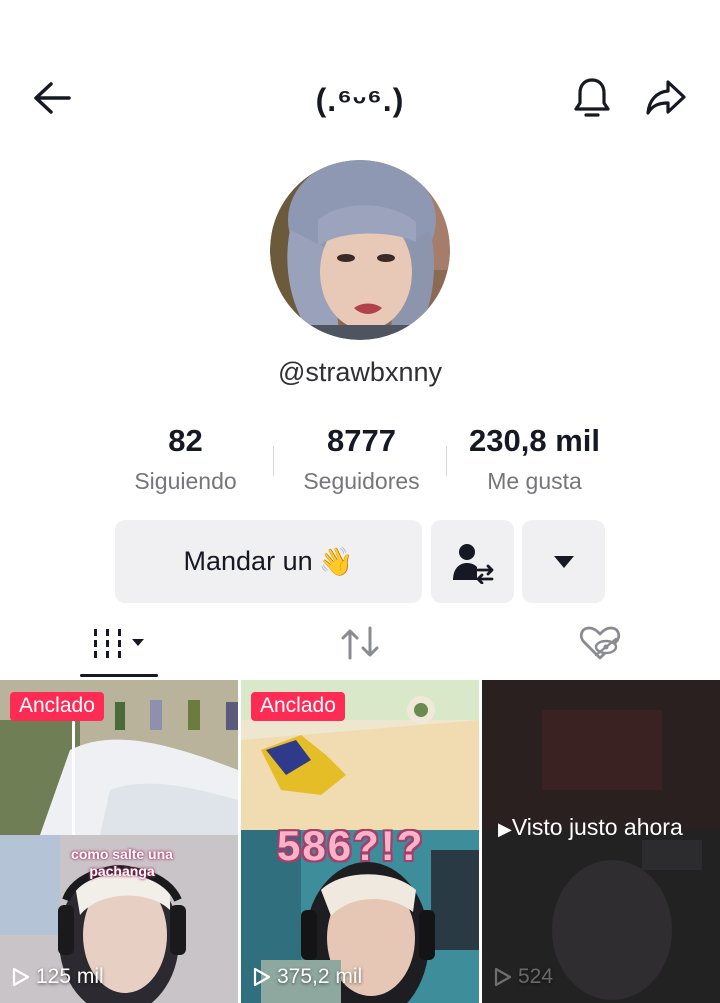 This screenshot has height=1003, width=720. What do you see at coordinates (70, 976) in the screenshot?
I see `view-count-text: 125 mil` at bounding box center [70, 976].